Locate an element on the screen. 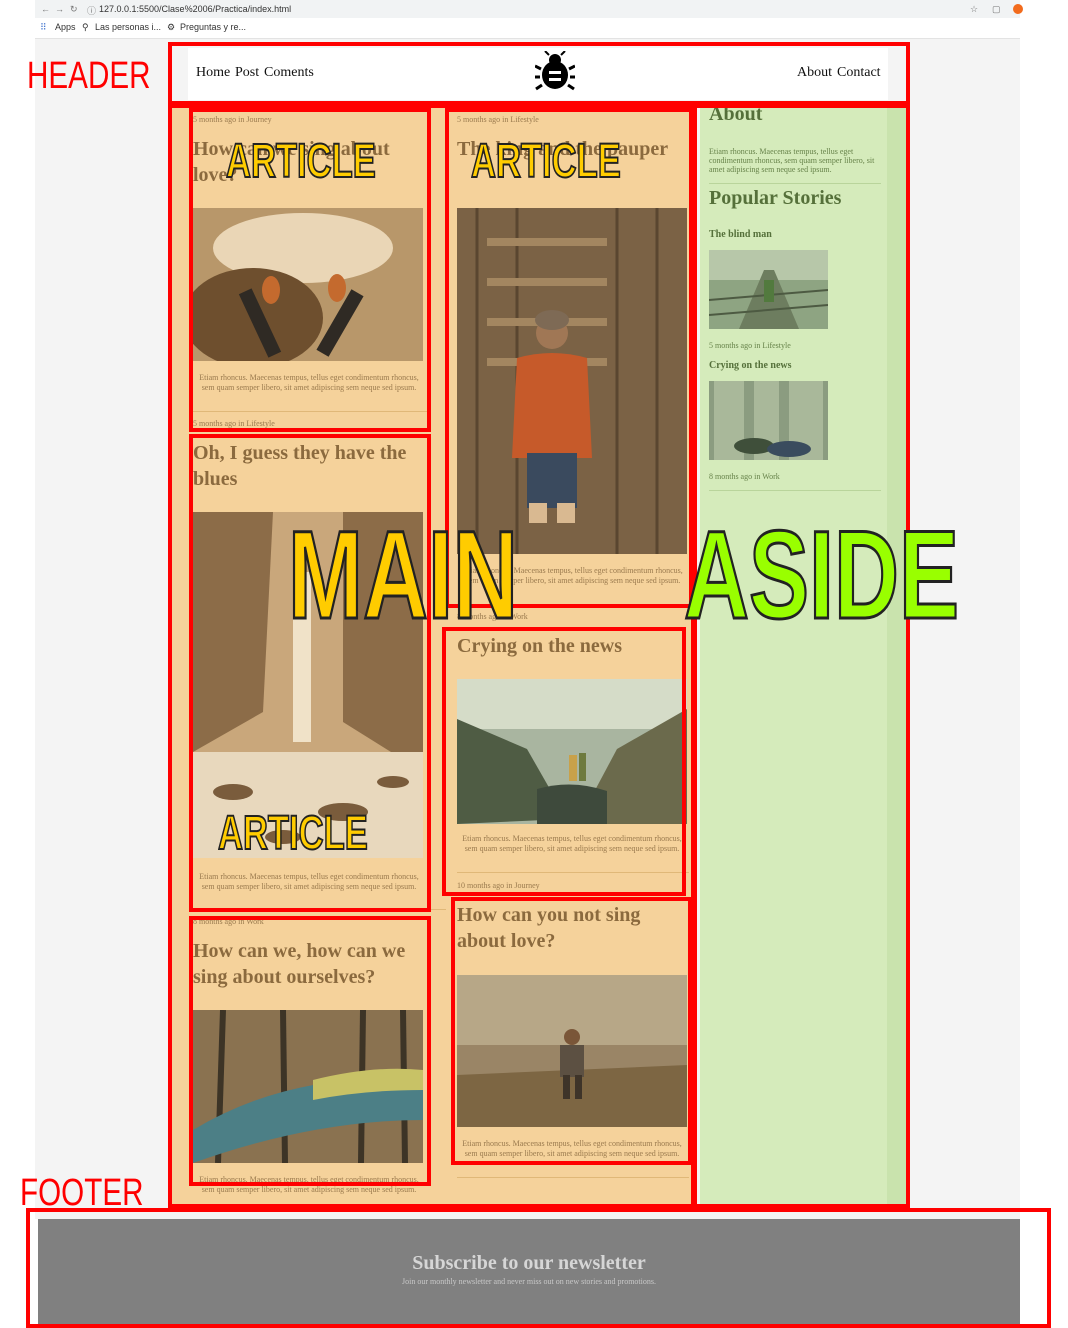  reload-icon: ↻ is located at coordinates (74, 9).